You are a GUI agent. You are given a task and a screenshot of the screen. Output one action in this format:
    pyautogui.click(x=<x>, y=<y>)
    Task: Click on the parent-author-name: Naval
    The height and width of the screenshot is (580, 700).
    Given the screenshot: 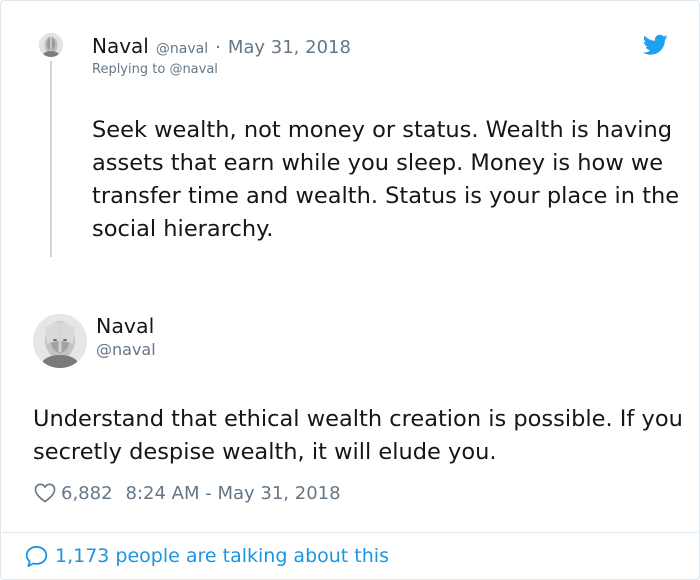 What is the action you would take?
    pyautogui.click(x=120, y=46)
    